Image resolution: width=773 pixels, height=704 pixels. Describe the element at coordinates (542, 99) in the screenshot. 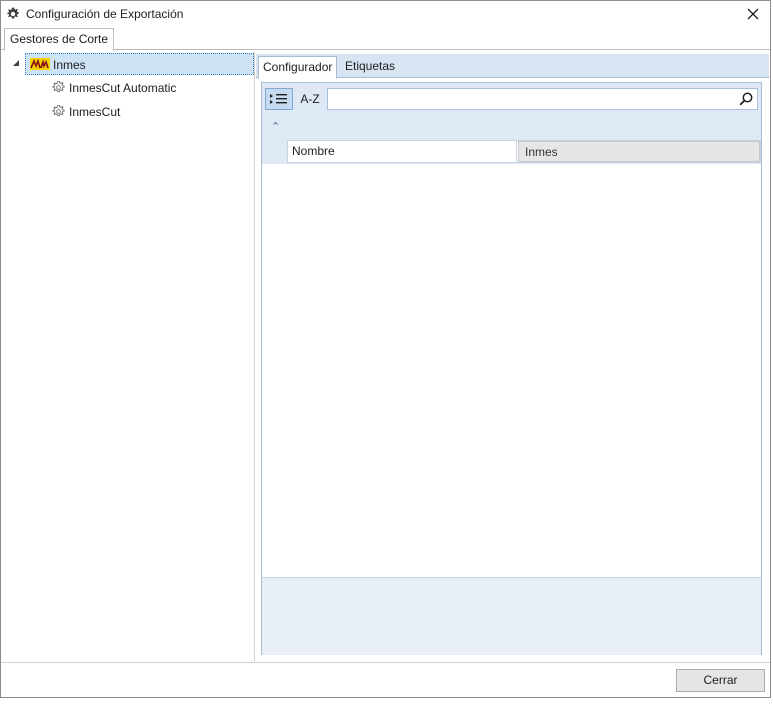

I see `property-search-input` at that location.